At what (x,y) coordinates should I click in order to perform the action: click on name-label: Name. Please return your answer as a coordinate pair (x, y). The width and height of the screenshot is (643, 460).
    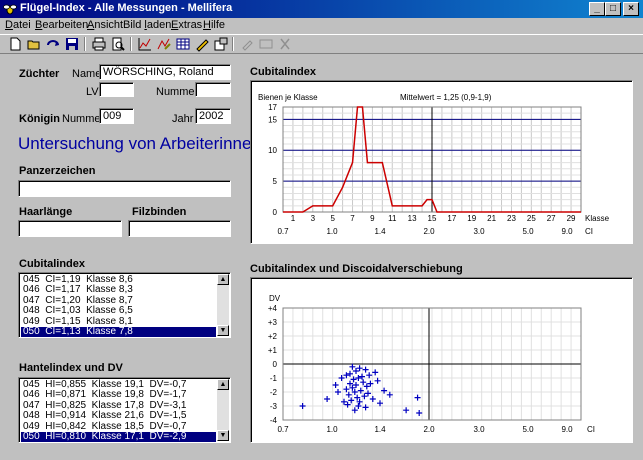
    Looking at the image, I should click on (87, 74).